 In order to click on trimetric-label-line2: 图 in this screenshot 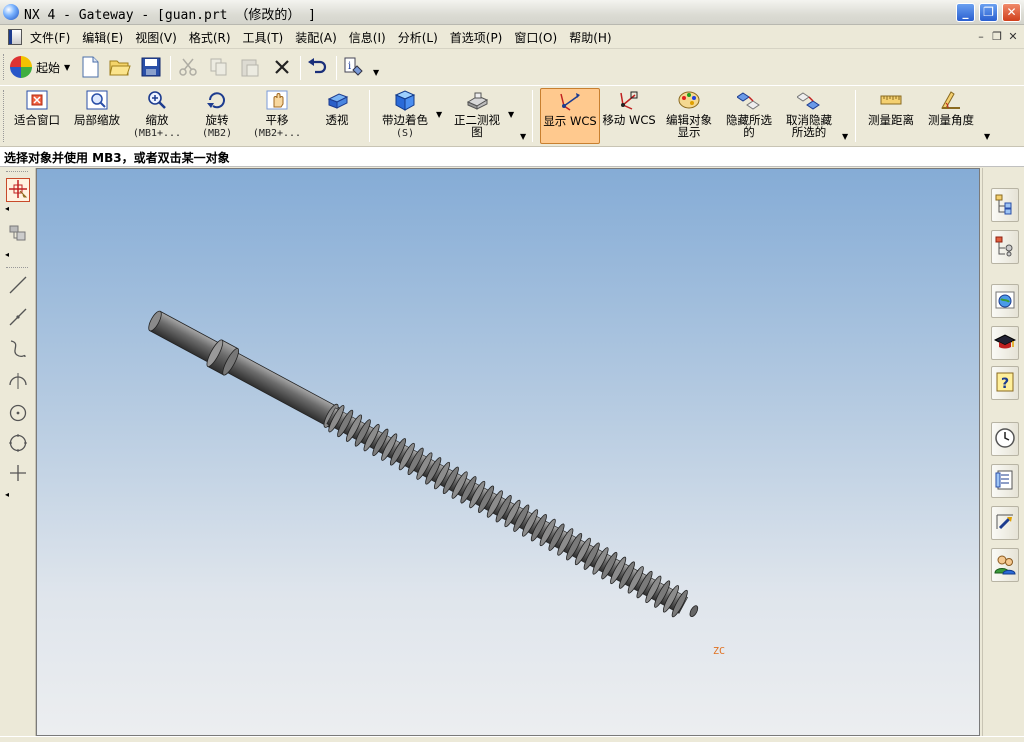, I will do `click(477, 132)`.